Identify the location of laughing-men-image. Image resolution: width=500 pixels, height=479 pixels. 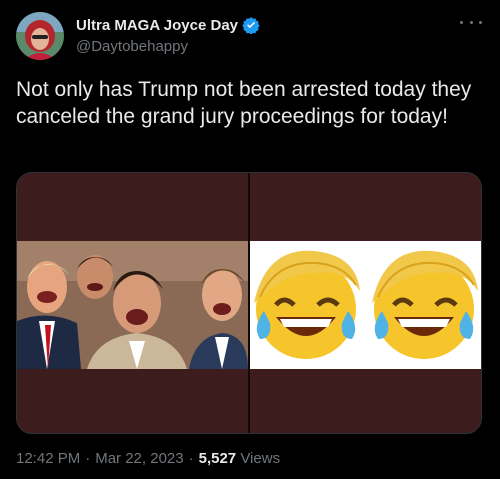
(132, 305).